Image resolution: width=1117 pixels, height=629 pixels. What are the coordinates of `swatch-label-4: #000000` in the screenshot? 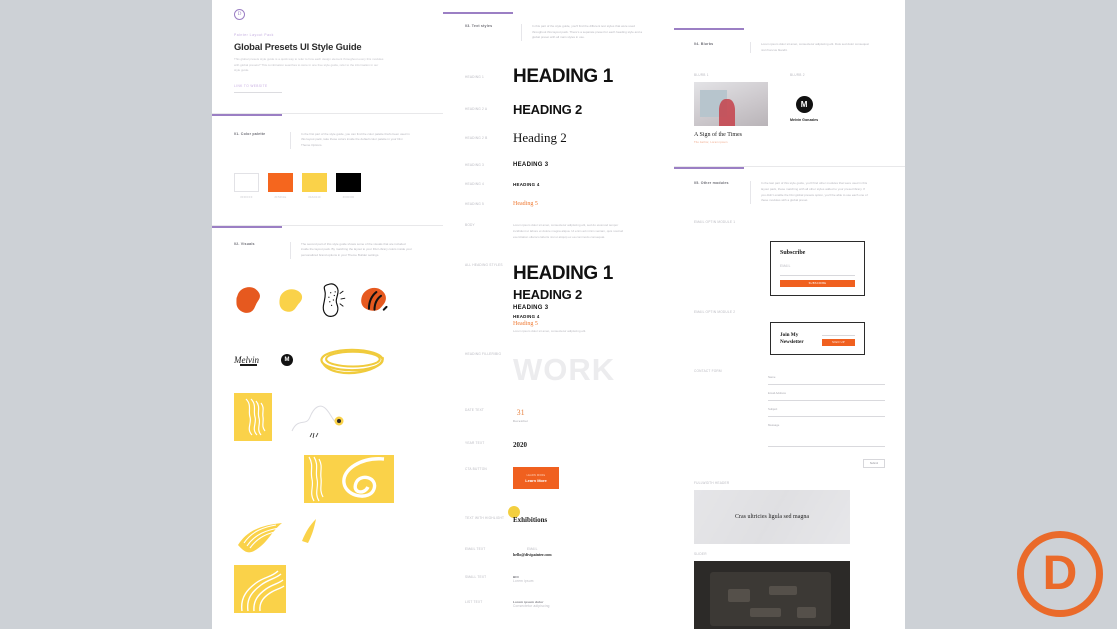 It's located at (348, 197).